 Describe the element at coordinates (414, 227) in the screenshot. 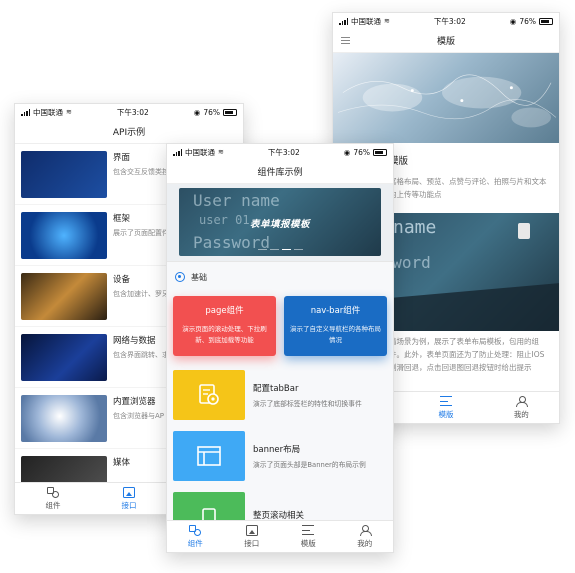

I see `photo-text-1: name` at that location.